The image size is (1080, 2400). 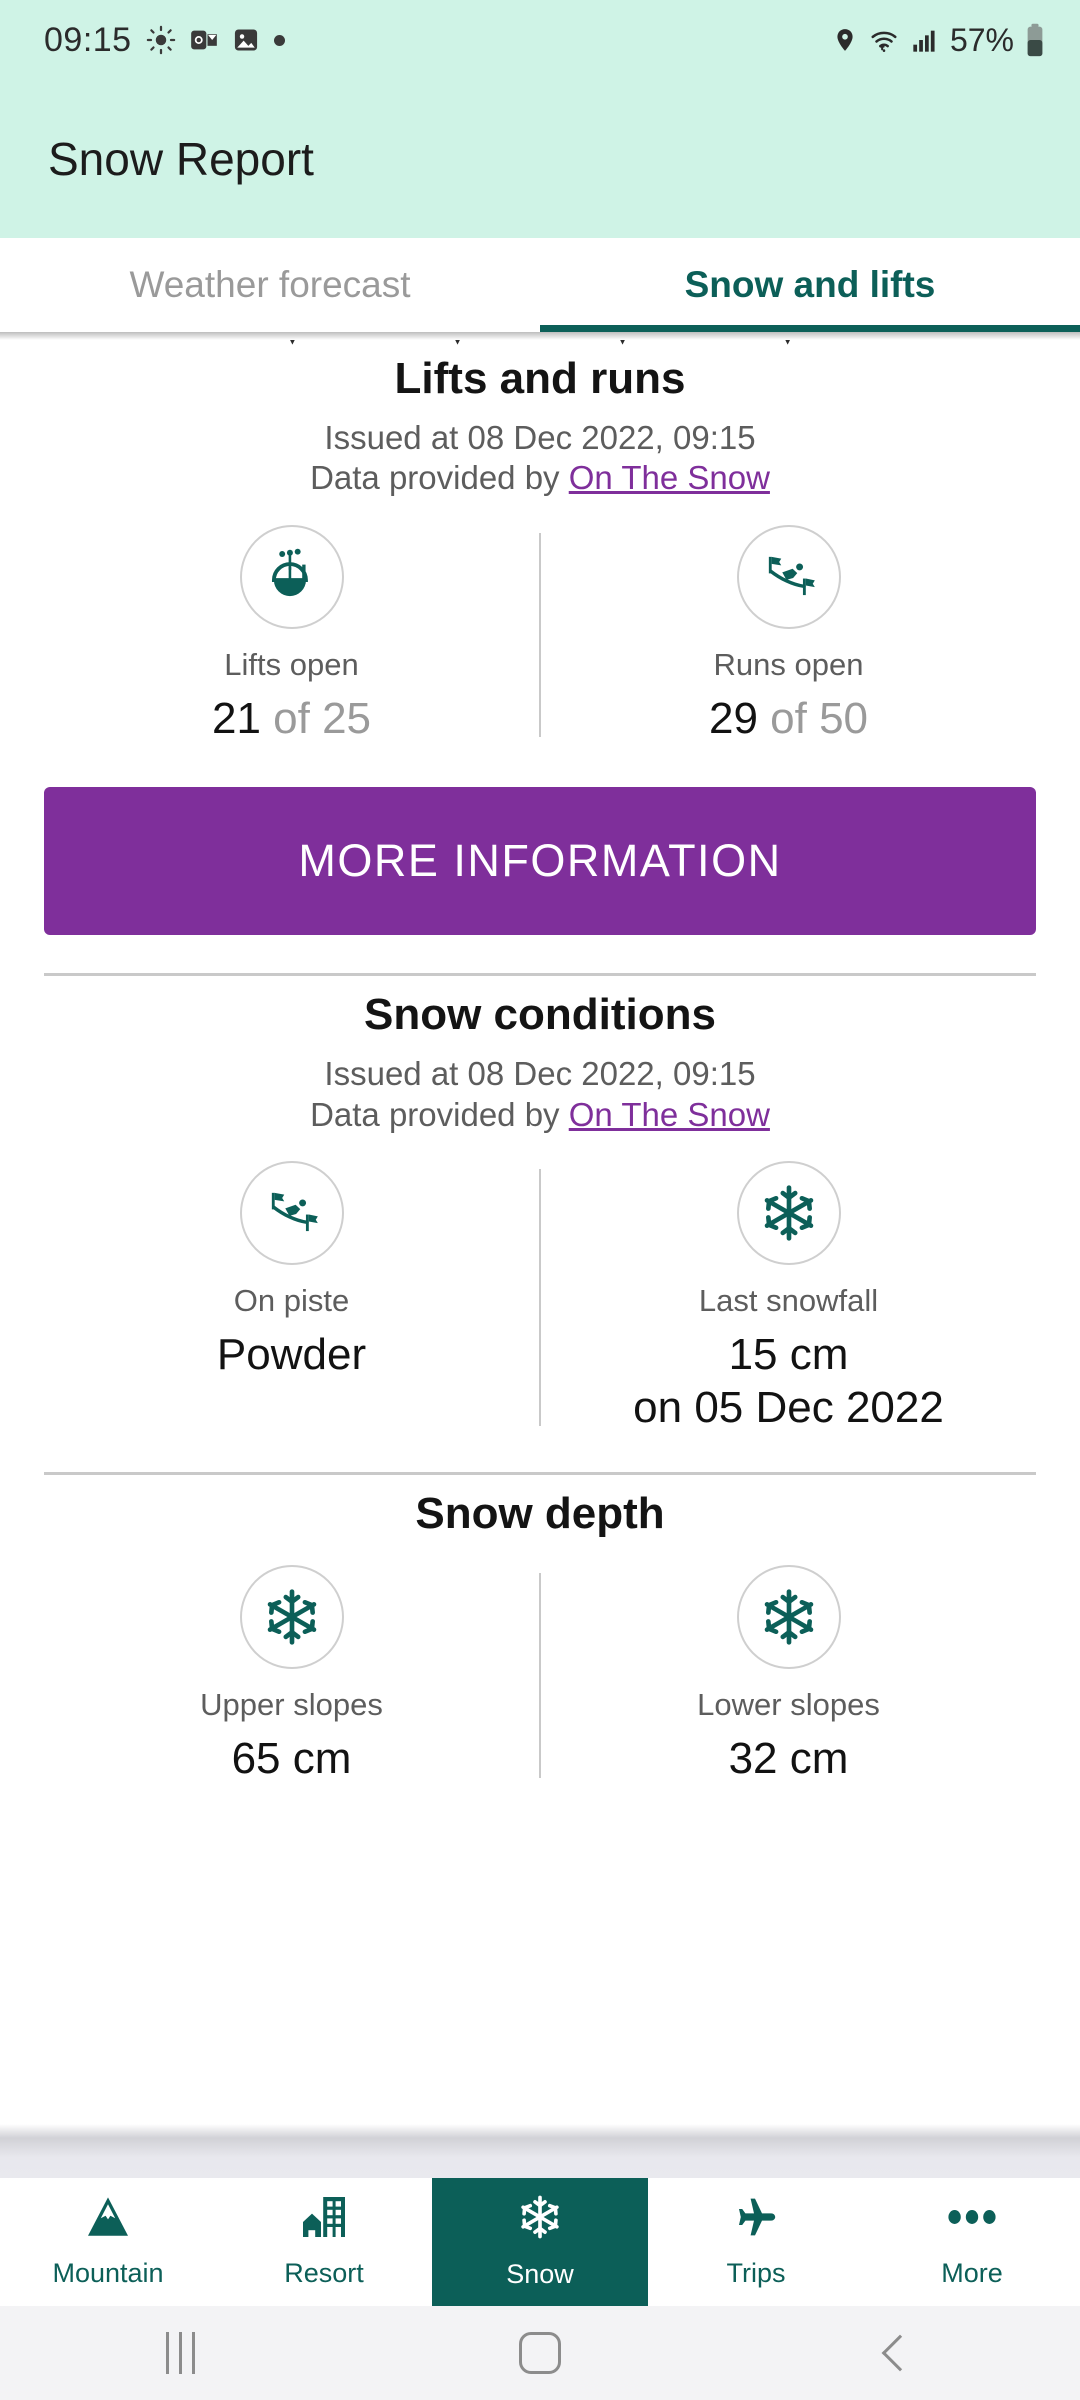 What do you see at coordinates (291, 1705) in the screenshot?
I see `stat-upper-slopes-caption: Upper slopes` at bounding box center [291, 1705].